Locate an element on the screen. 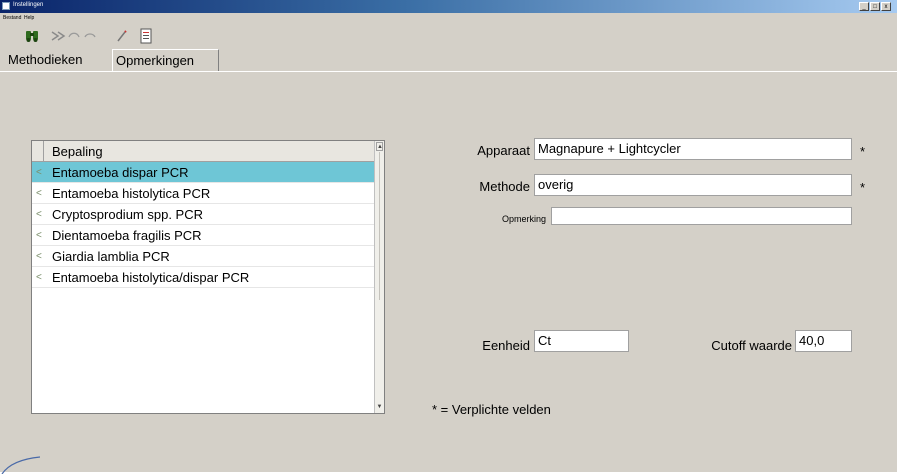 This screenshot has height=474, width=897. menu-help: Help is located at coordinates (29, 18).